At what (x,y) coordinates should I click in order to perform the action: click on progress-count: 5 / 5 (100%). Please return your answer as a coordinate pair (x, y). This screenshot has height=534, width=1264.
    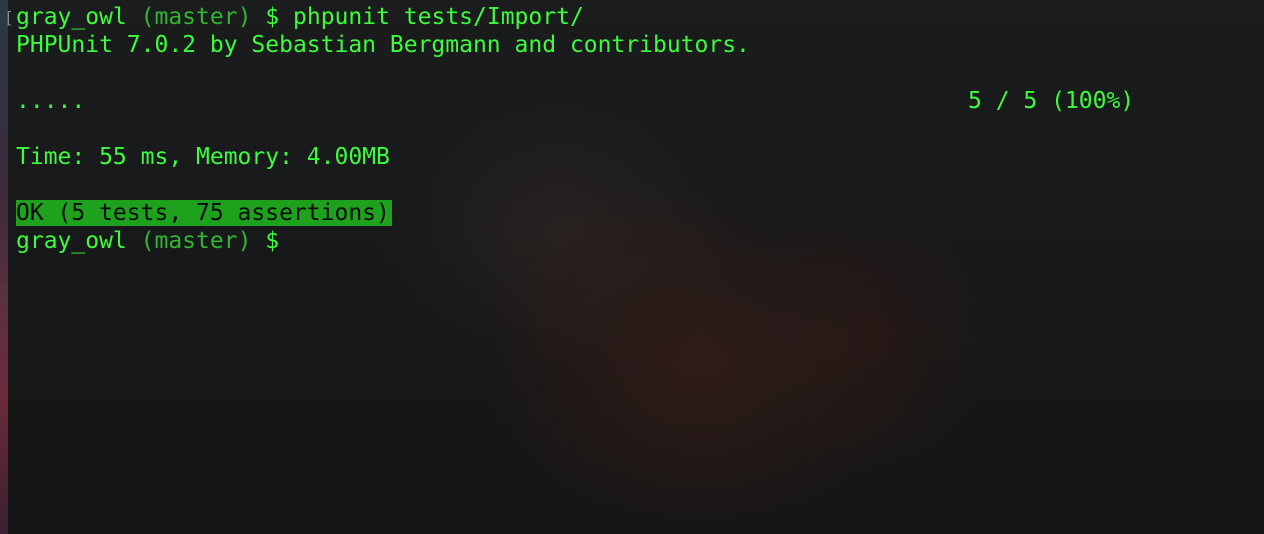
    Looking at the image, I should click on (1051, 101).